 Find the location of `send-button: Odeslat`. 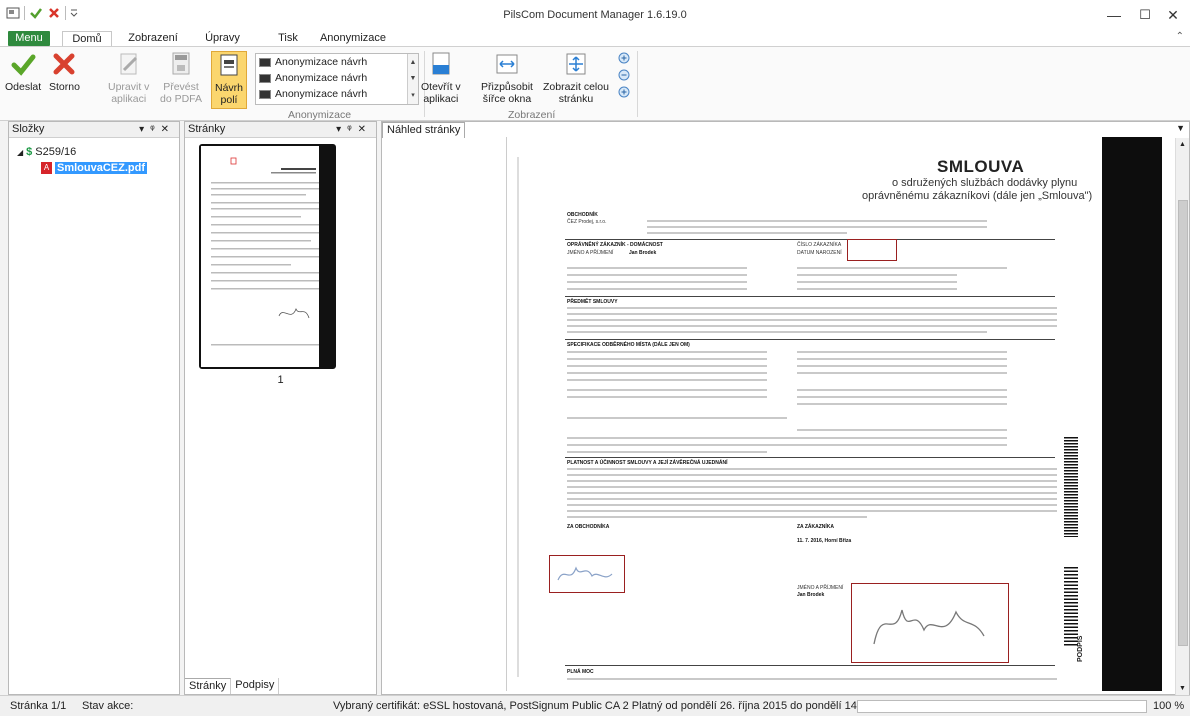

send-button: Odeslat is located at coordinates (23, 72).